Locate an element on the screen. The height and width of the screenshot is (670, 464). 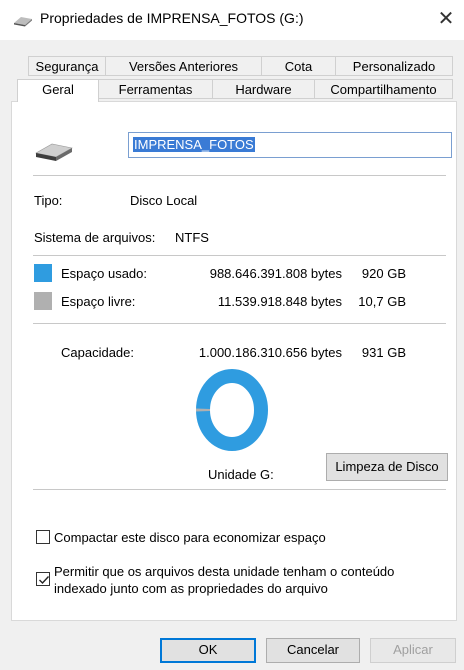
disk-cleanup-button: Limpeza de Disco is located at coordinates (387, 467).